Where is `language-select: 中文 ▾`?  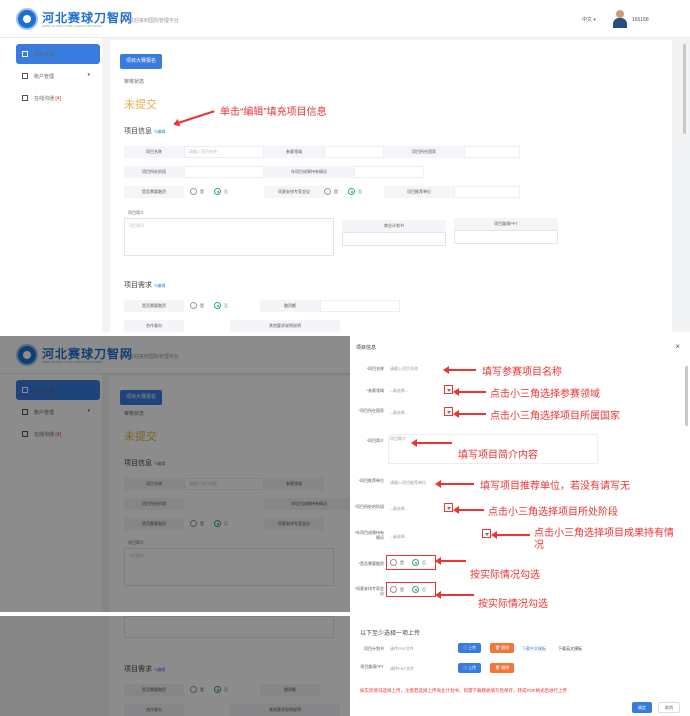 language-select: 中文 ▾ is located at coordinates (589, 19).